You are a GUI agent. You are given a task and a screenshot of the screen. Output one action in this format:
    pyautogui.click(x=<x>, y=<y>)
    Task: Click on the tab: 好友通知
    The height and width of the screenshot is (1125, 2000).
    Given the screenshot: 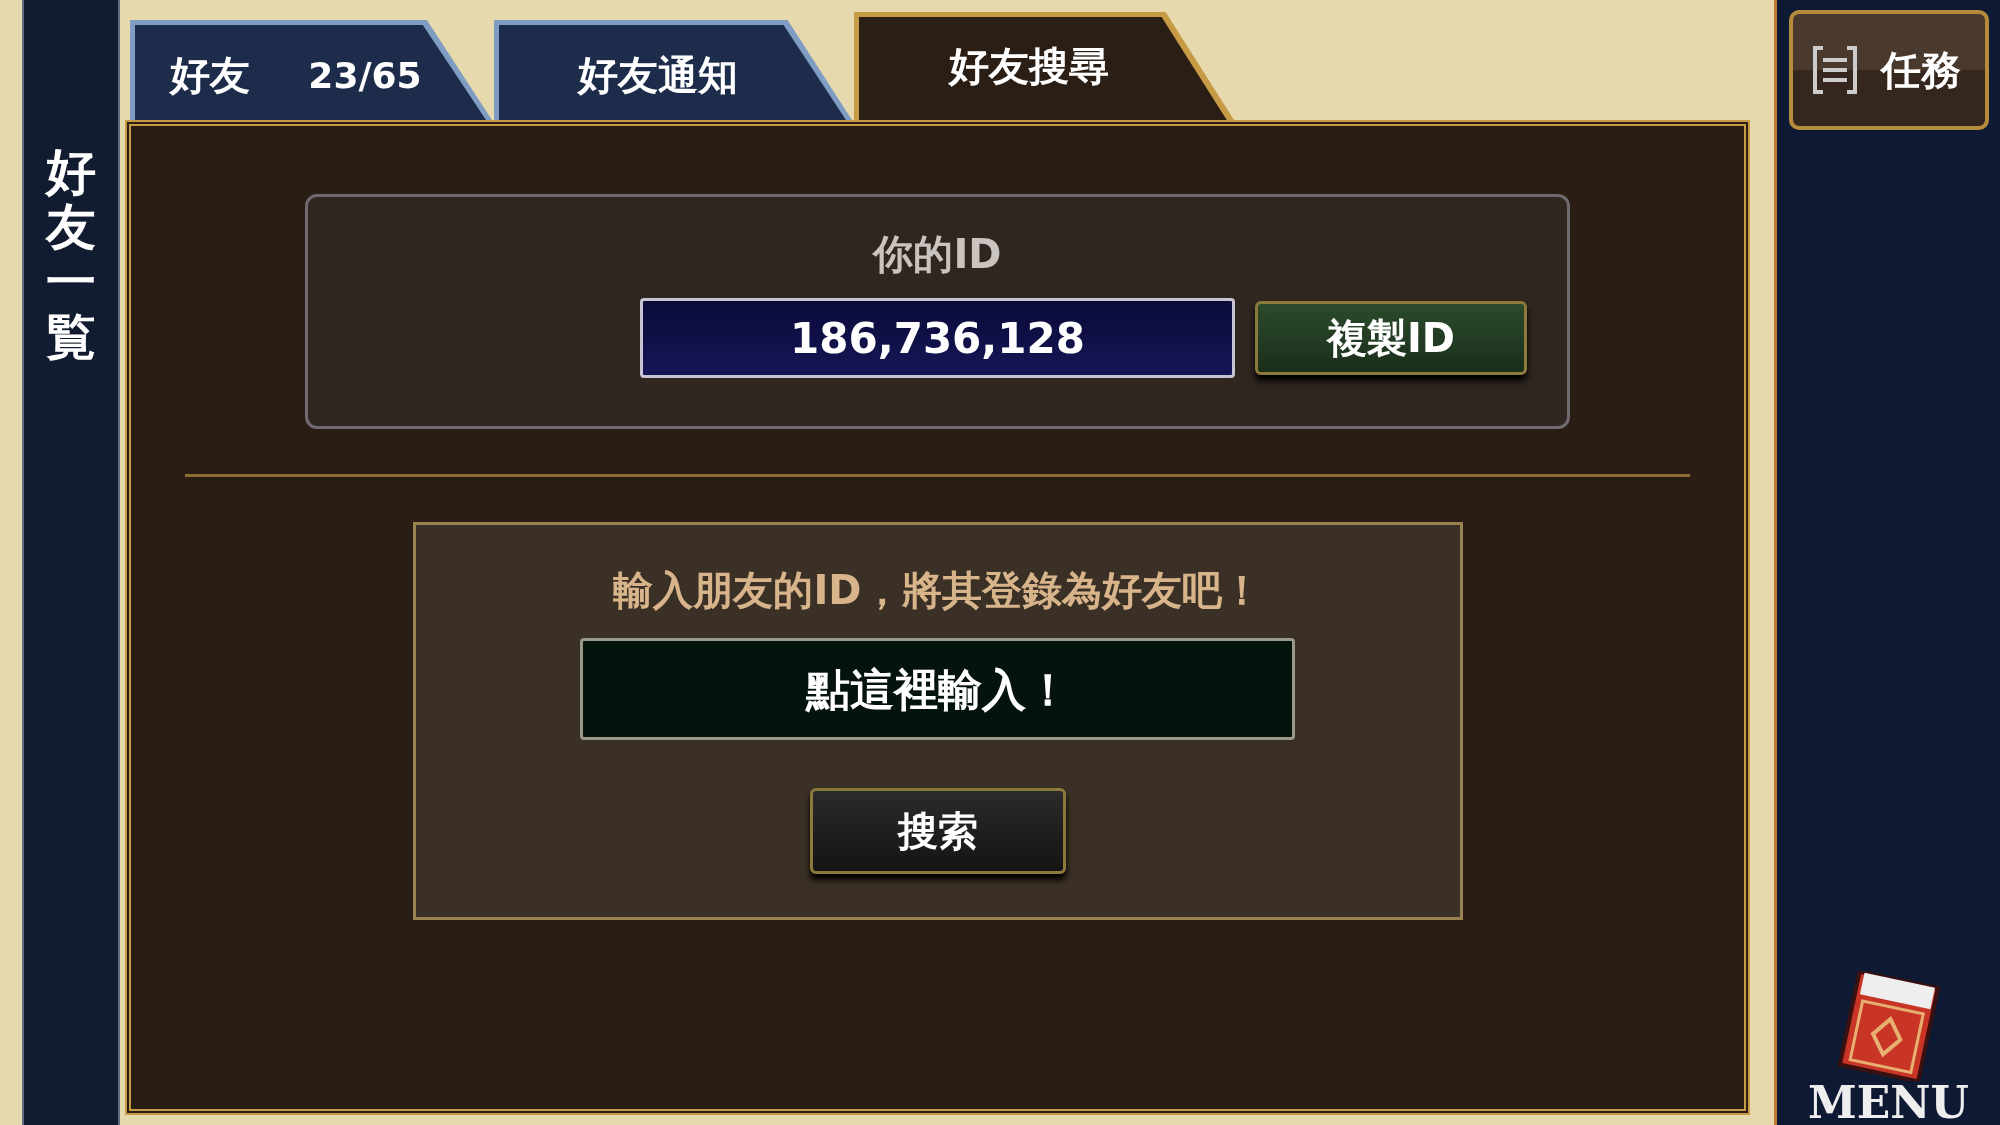 What is the action you would take?
    pyautogui.click(x=673, y=70)
    